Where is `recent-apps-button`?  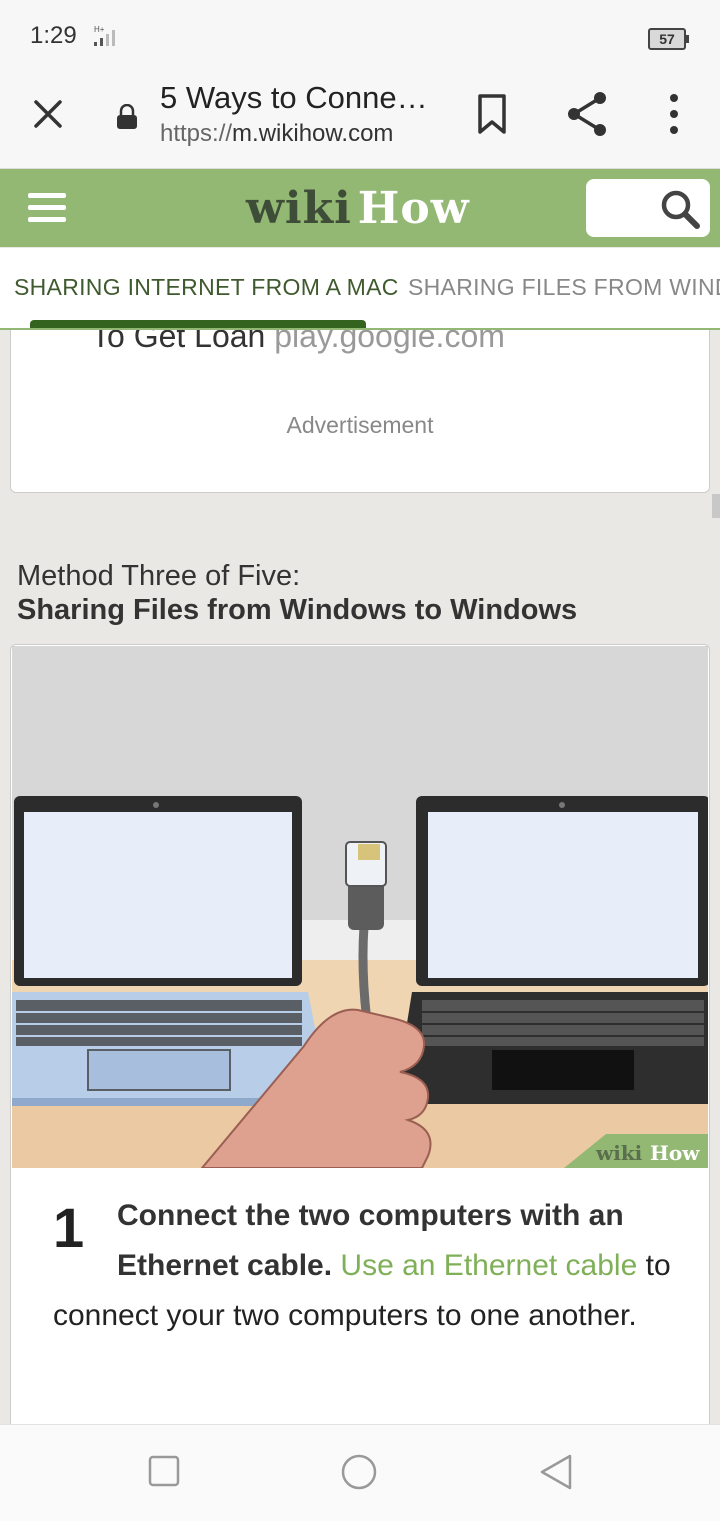
recent-apps-button is located at coordinates (164, 1473).